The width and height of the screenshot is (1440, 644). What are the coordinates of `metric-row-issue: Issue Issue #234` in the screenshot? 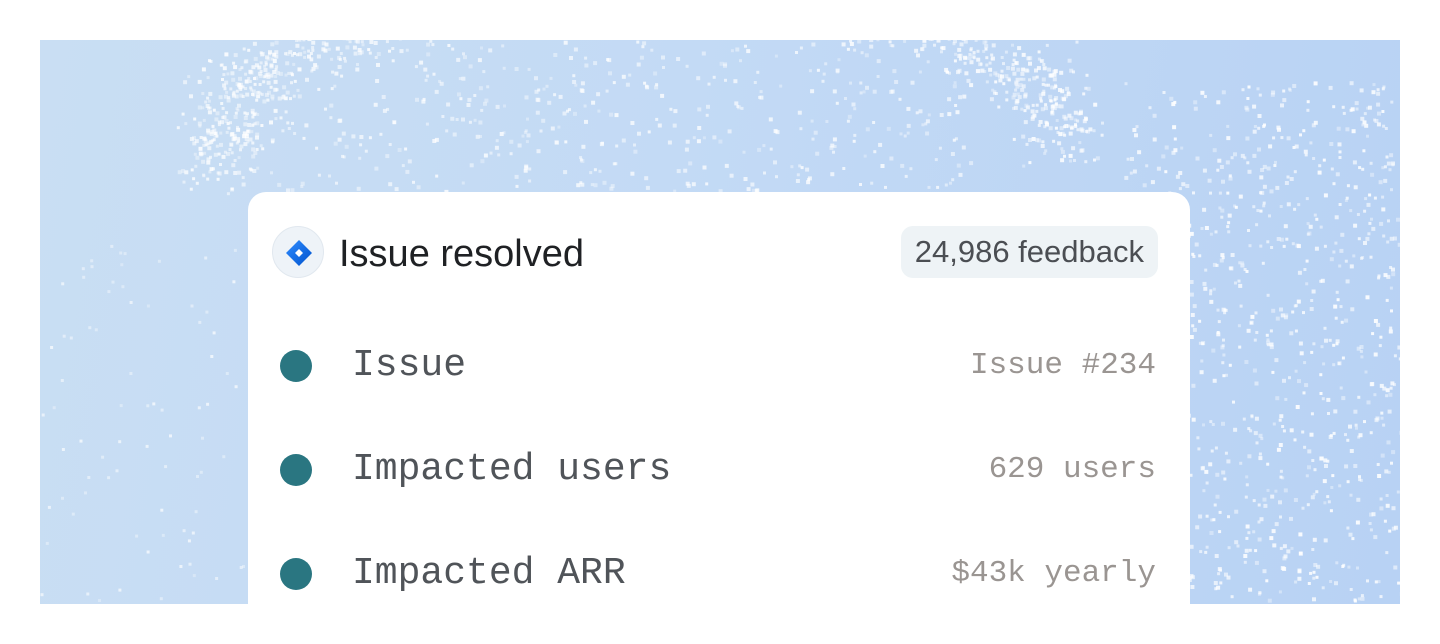 It's located at (718, 366).